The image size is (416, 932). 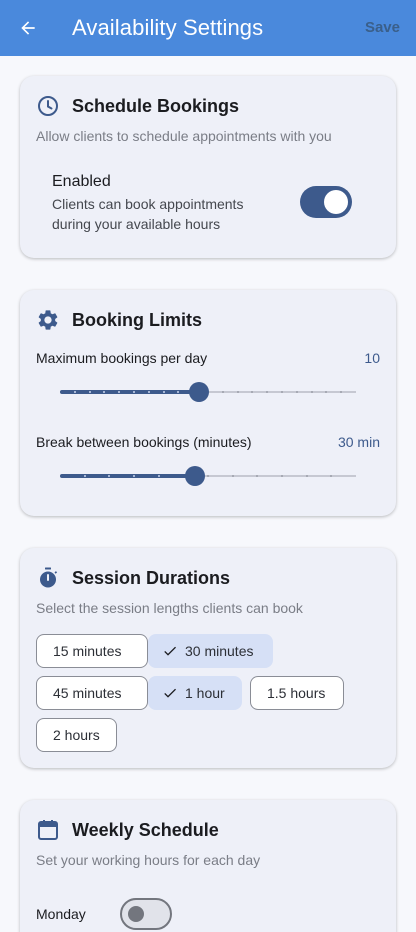 What do you see at coordinates (146, 914) in the screenshot?
I see `monday-toggle` at bounding box center [146, 914].